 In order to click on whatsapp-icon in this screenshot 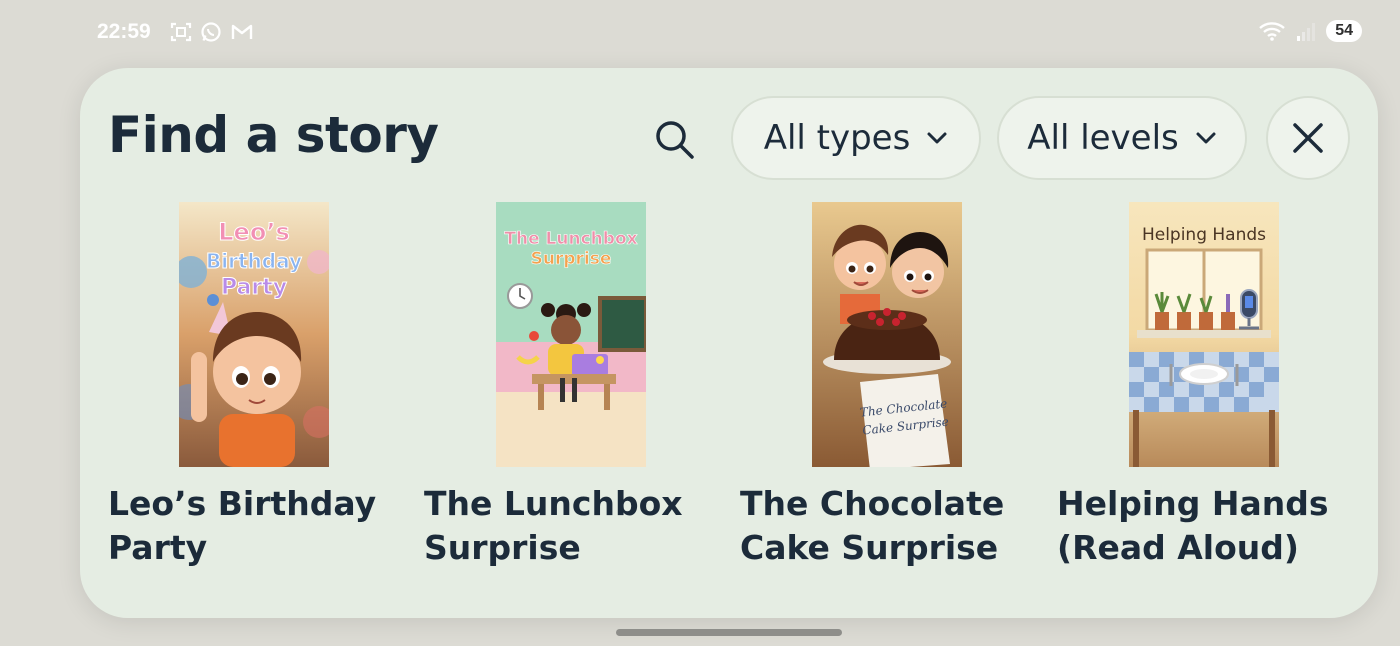, I will do `click(211, 32)`.